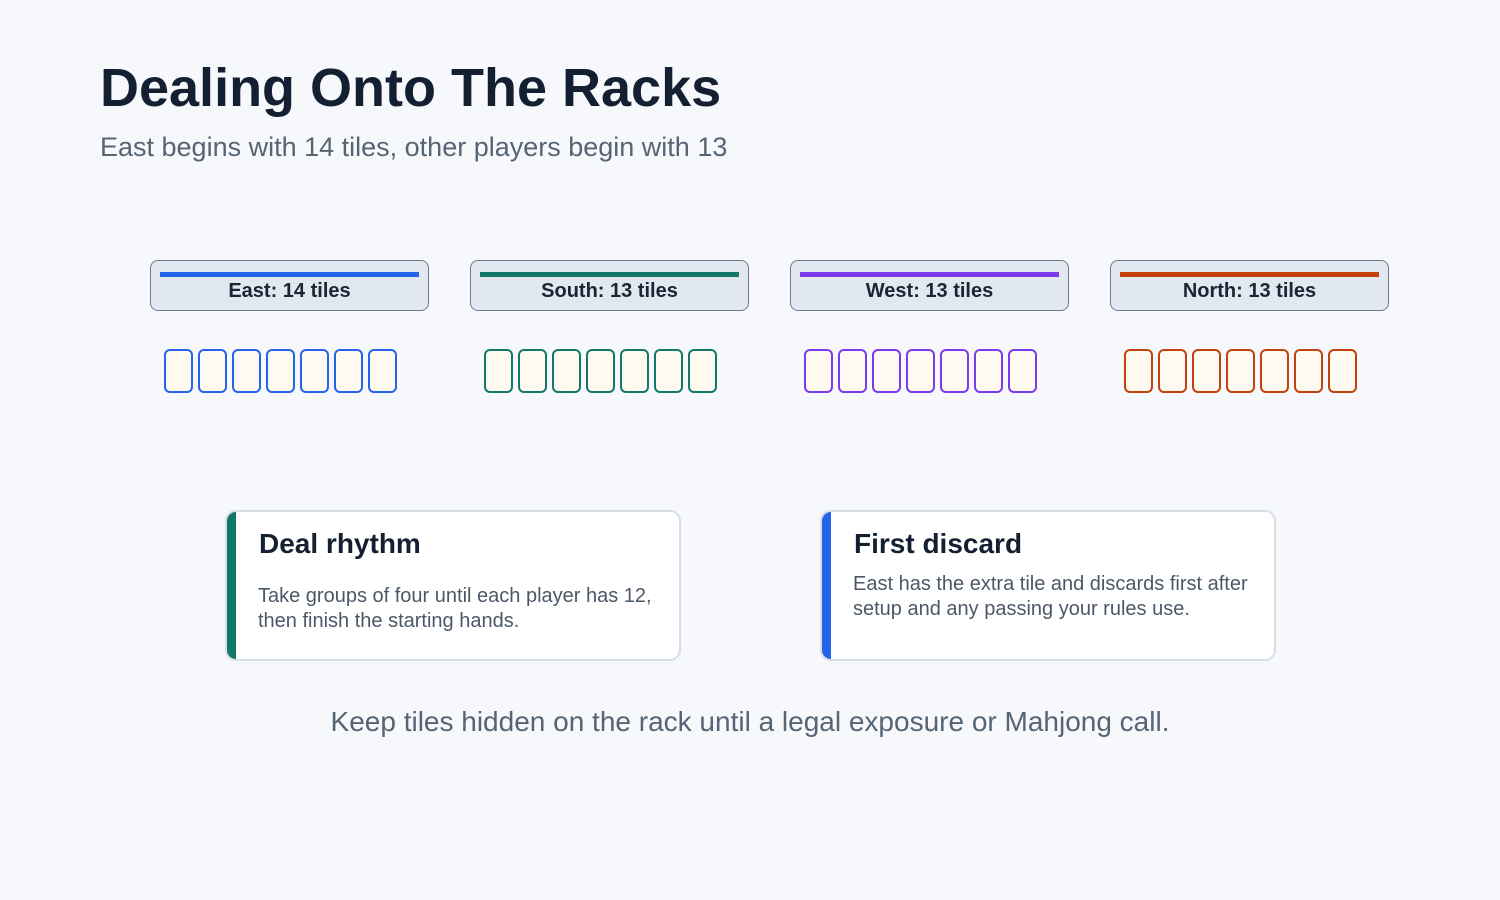 The width and height of the screenshot is (1500, 900). I want to click on page-title: Dealing Onto The Racks, so click(411, 88).